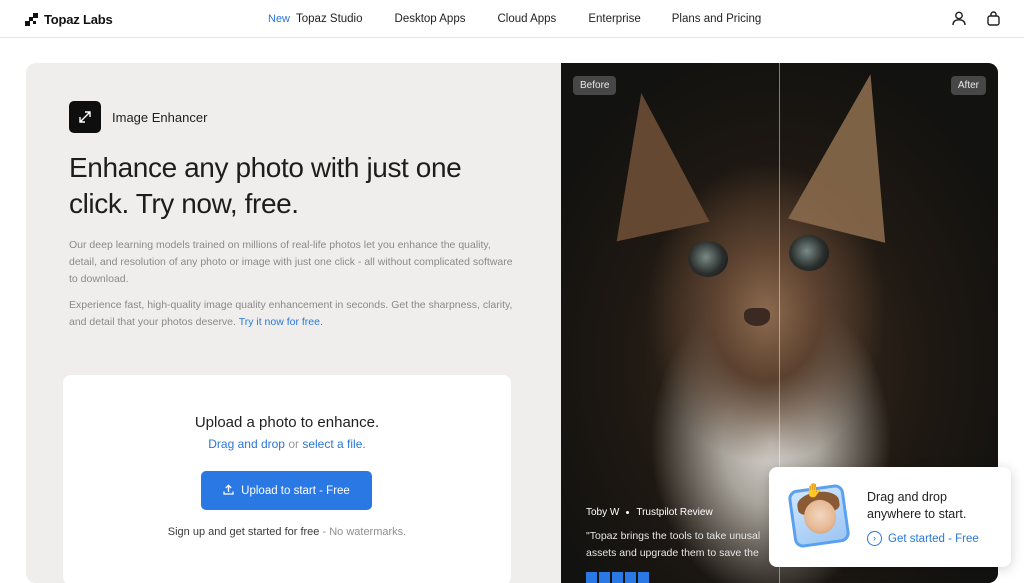  Describe the element at coordinates (603, 512) in the screenshot. I see `reviewer-name: Toby W` at that location.